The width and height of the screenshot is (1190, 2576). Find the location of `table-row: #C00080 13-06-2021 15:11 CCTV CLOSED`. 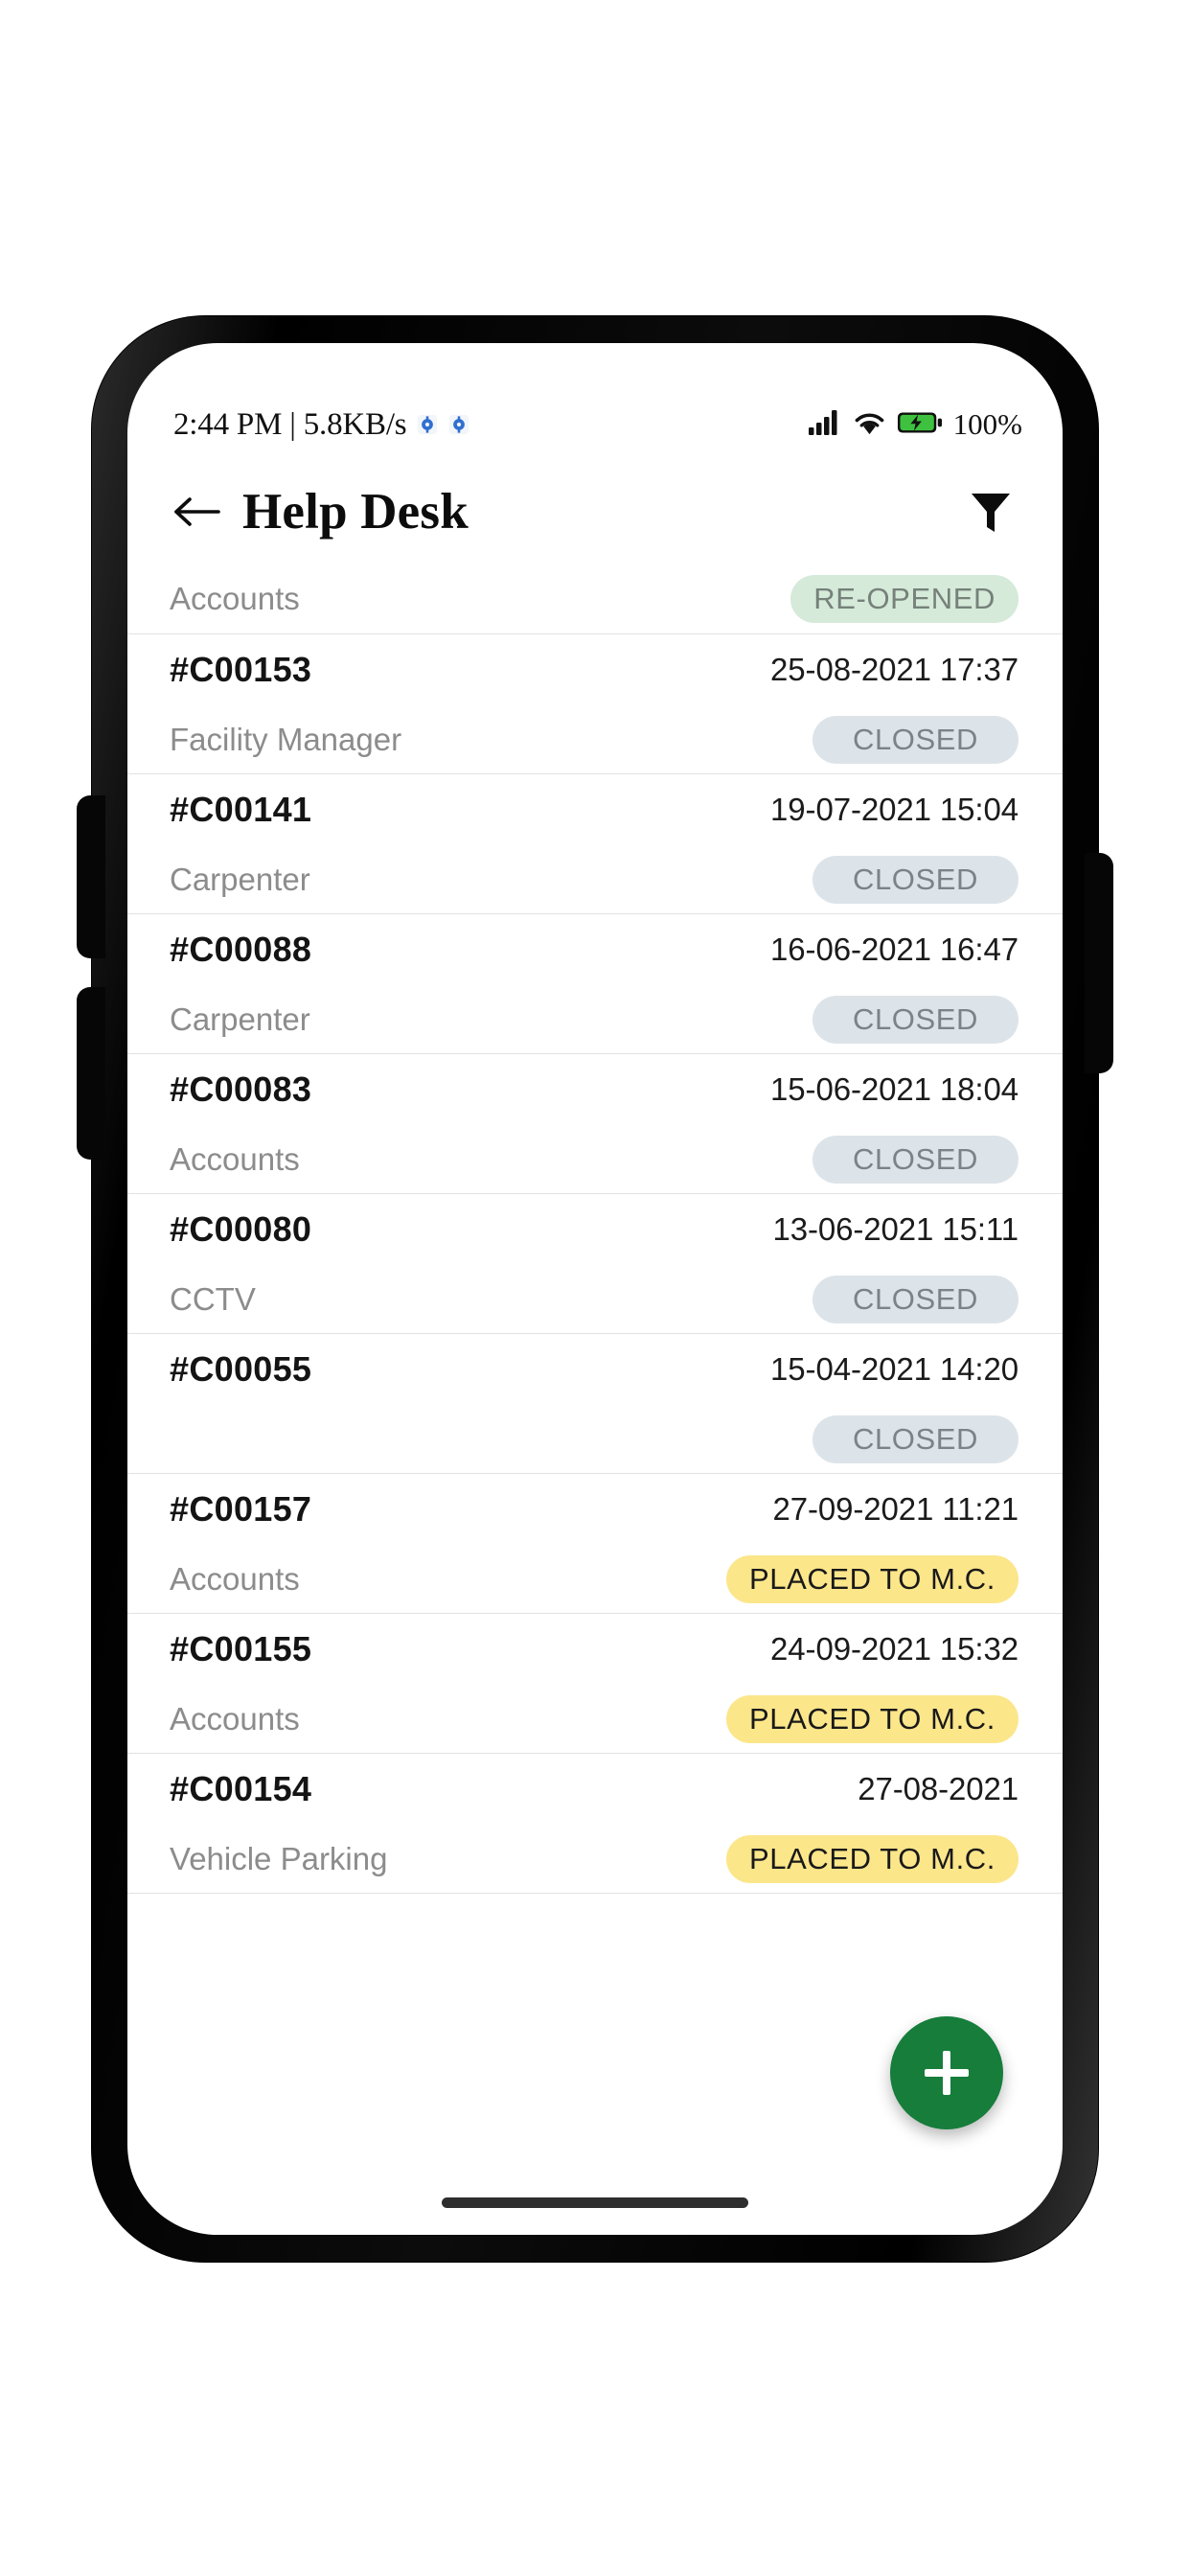

table-row: #C00080 13-06-2021 15:11 CCTV CLOSED is located at coordinates (595, 1264).